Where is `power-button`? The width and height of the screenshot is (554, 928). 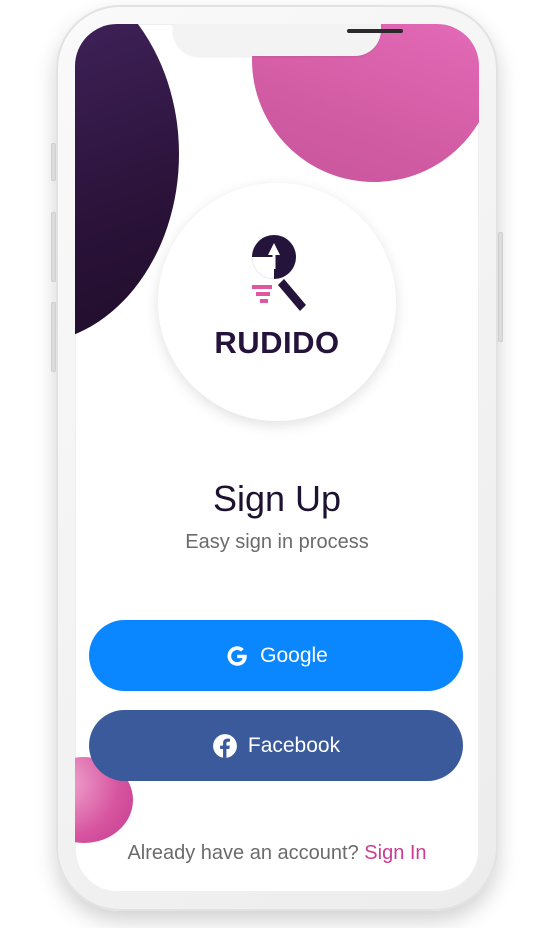 power-button is located at coordinates (500, 287).